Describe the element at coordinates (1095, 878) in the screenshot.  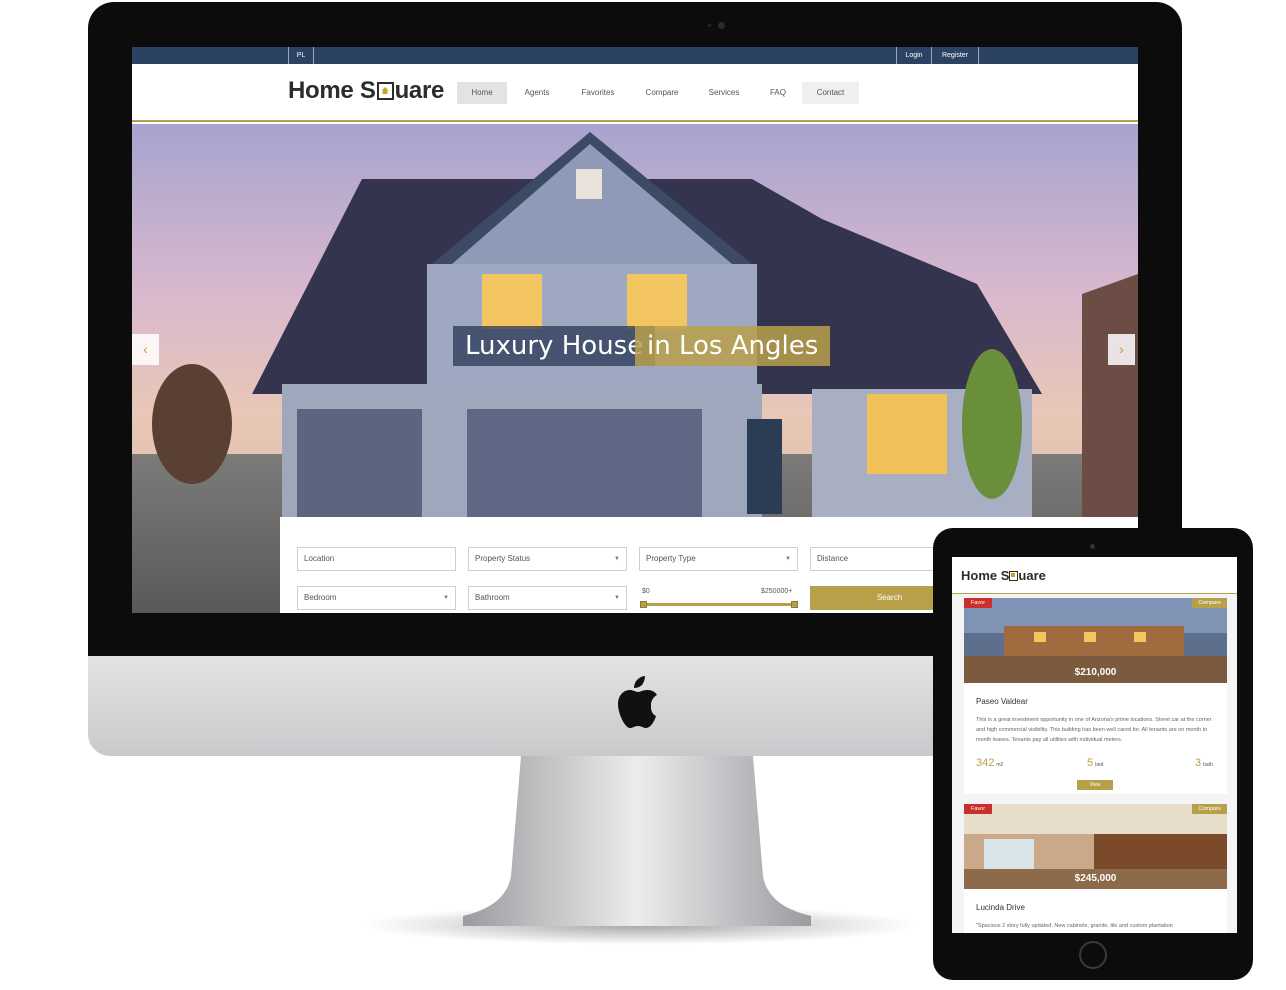
I see `listing-price: $245,000` at that location.